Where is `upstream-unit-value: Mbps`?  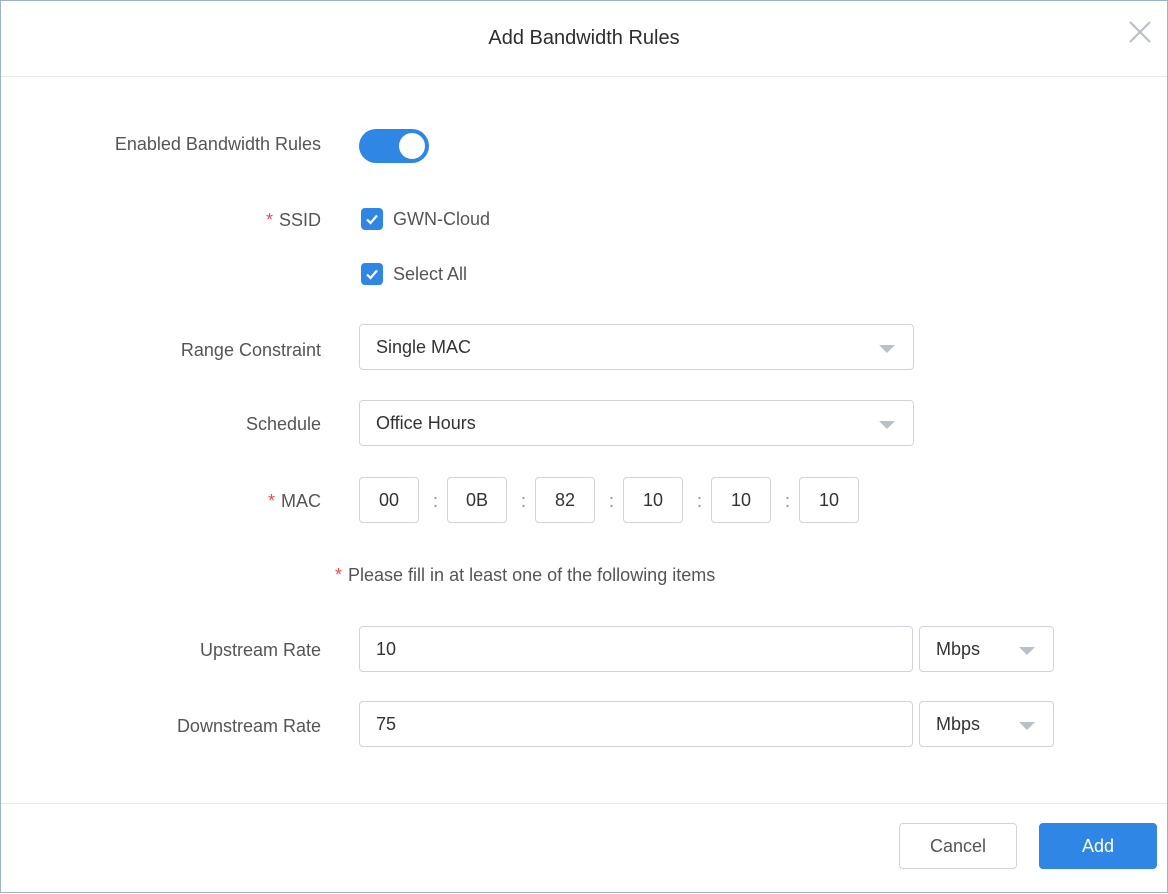 upstream-unit-value: Mbps is located at coordinates (958, 648).